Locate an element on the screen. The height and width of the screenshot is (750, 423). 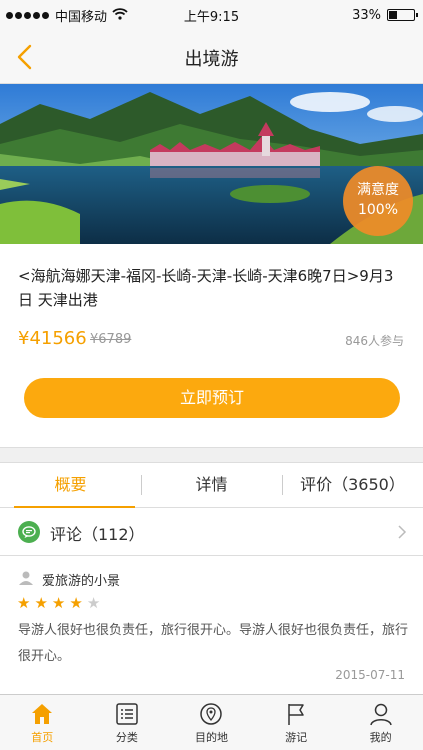
chat-icon is located at coordinates (29, 532).